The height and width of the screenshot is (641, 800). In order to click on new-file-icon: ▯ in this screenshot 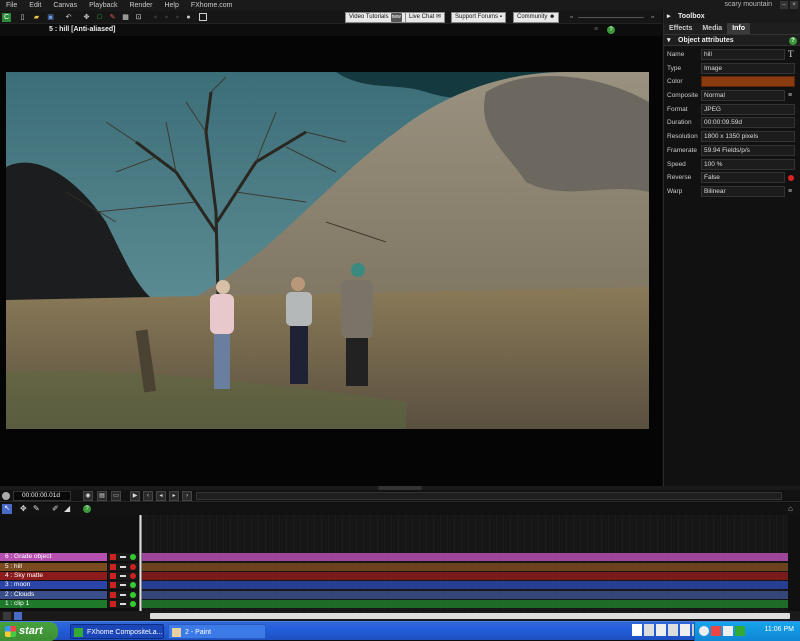, I will do `click(22, 17)`.